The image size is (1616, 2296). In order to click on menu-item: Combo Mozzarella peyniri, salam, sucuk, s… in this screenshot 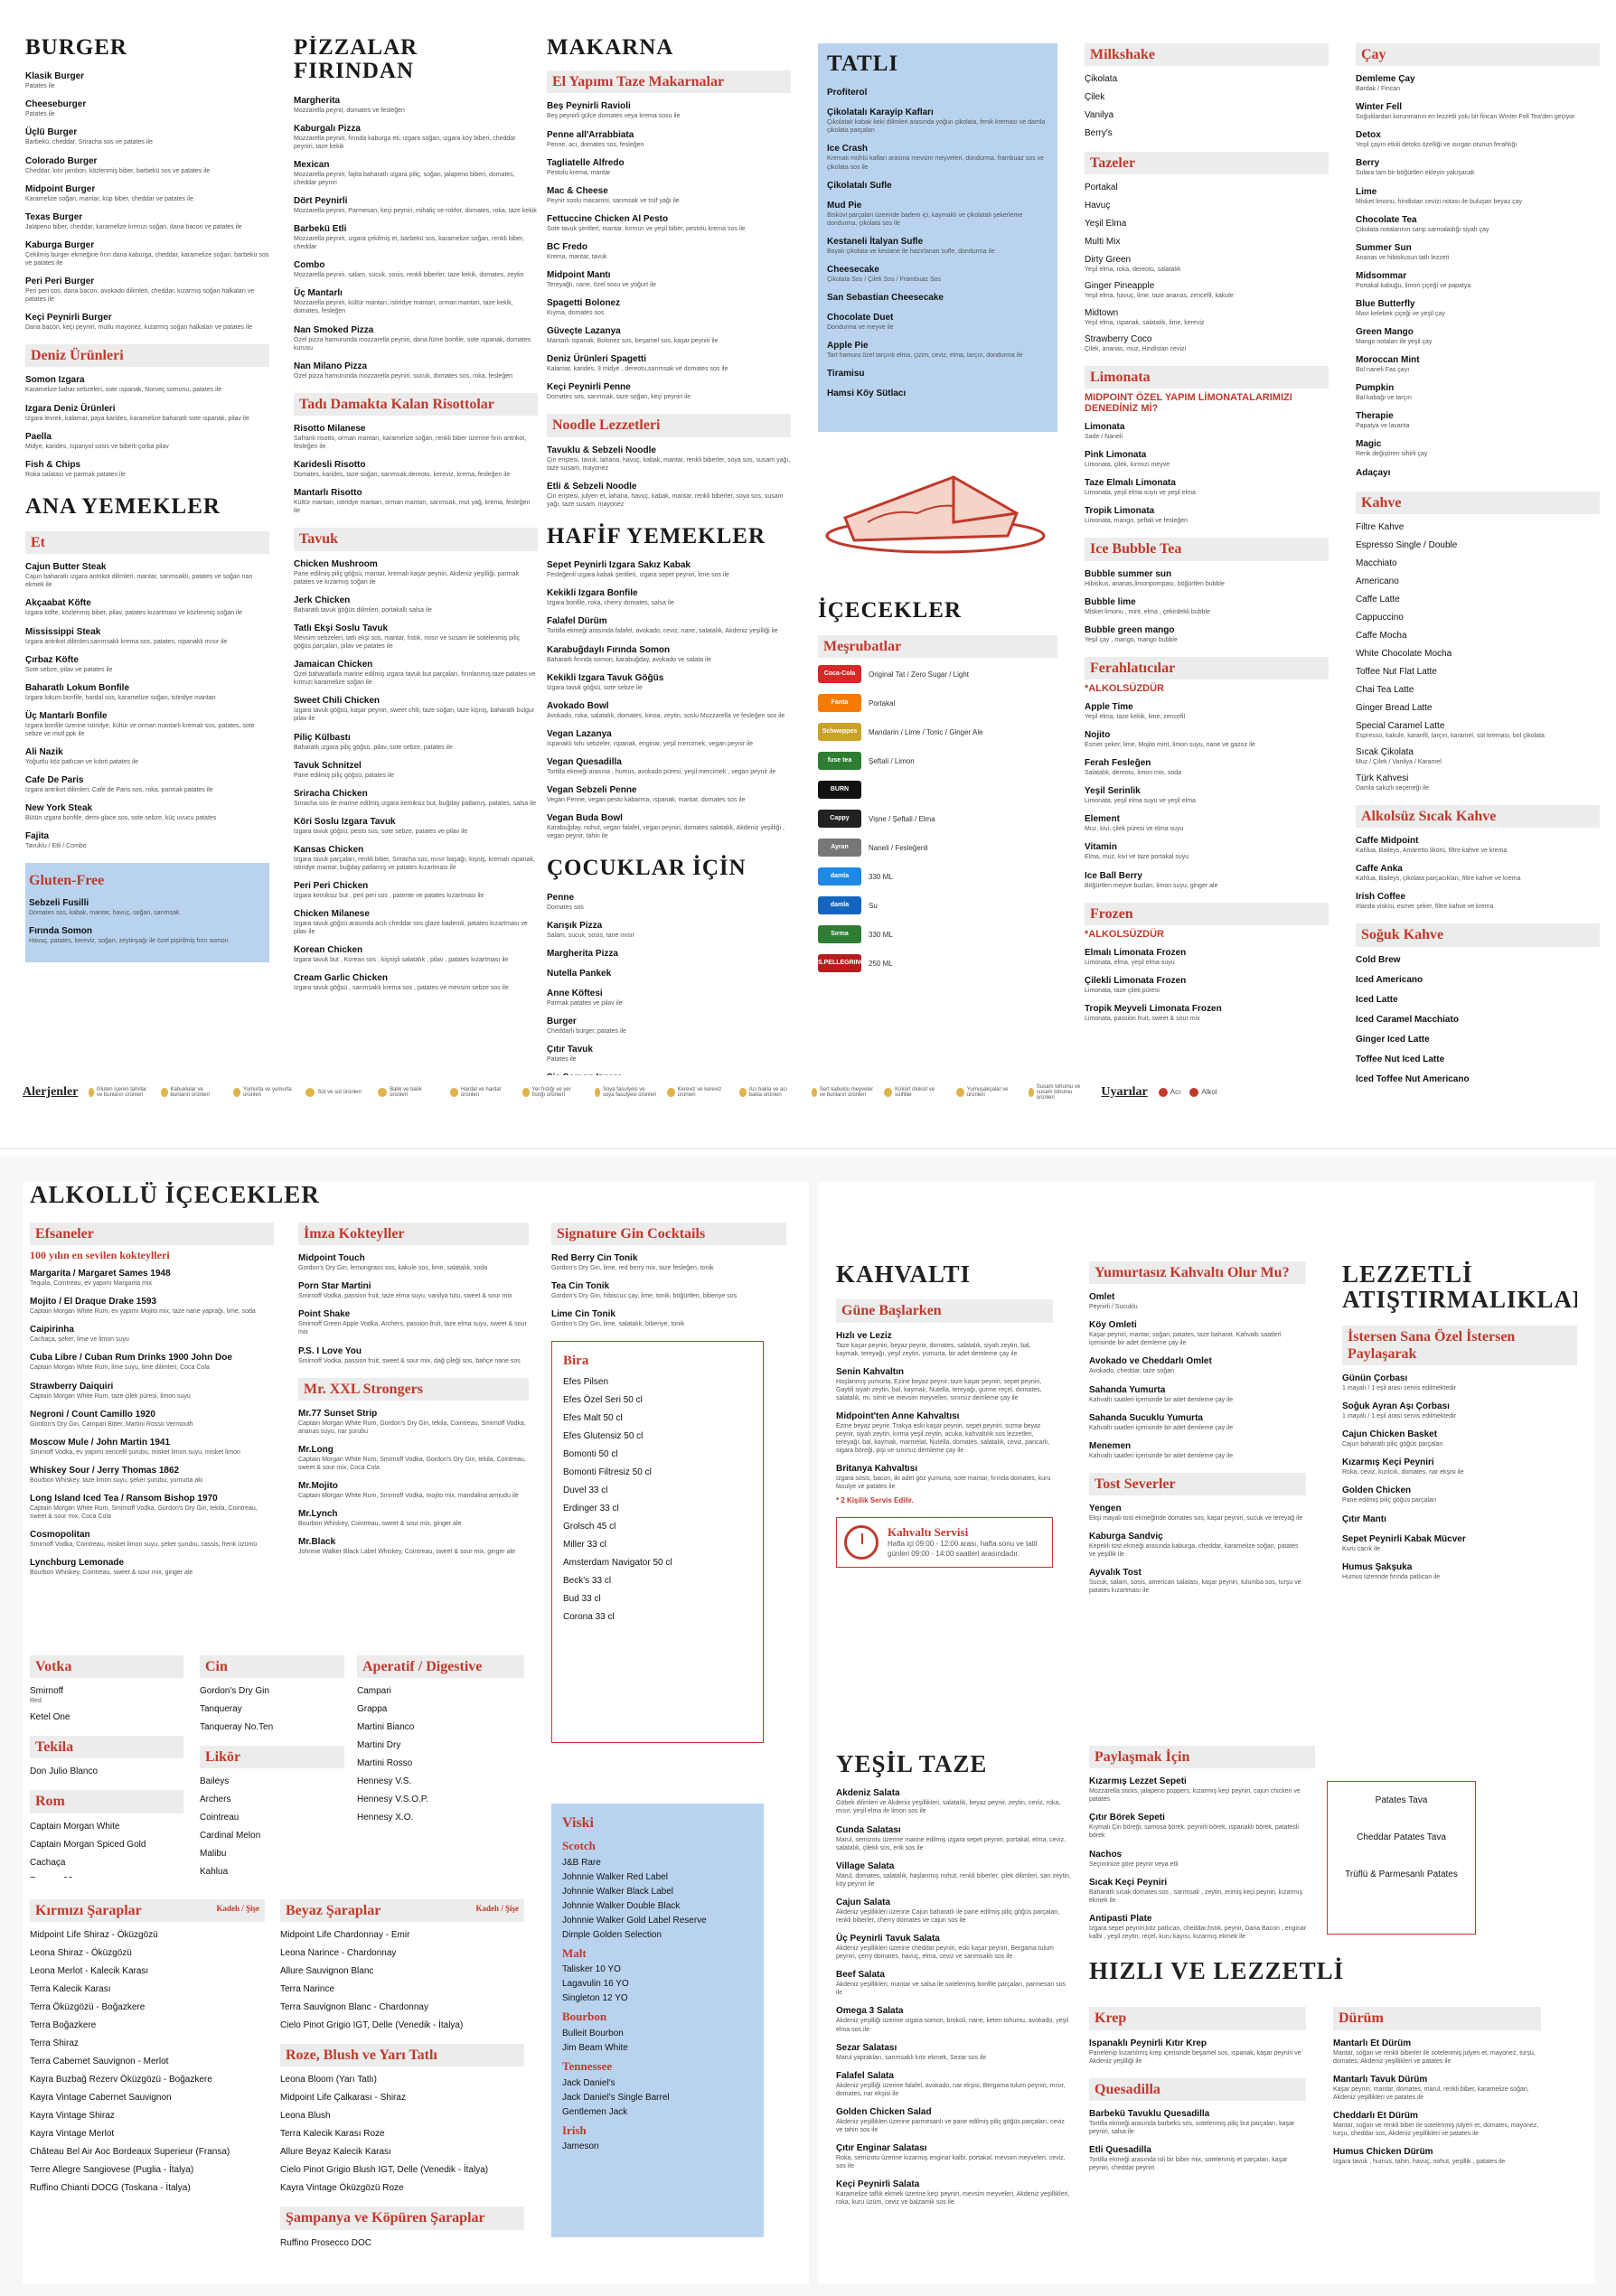, I will do `click(416, 269)`.